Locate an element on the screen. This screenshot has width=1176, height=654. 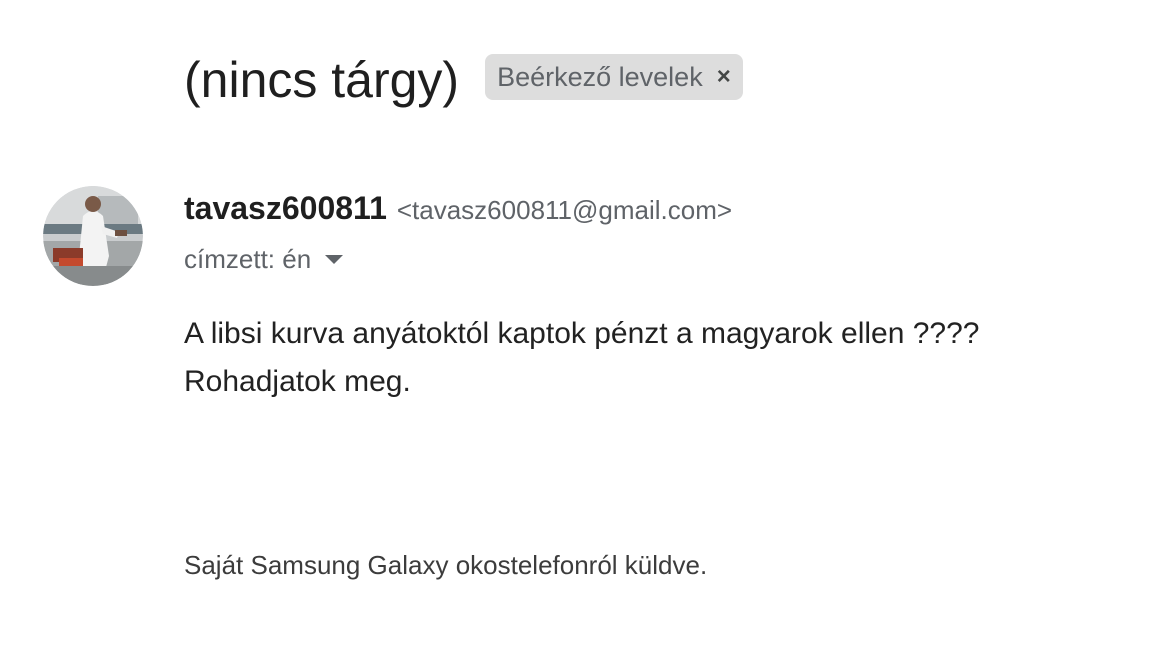
user-photo-avatar-icon is located at coordinates (93, 236).